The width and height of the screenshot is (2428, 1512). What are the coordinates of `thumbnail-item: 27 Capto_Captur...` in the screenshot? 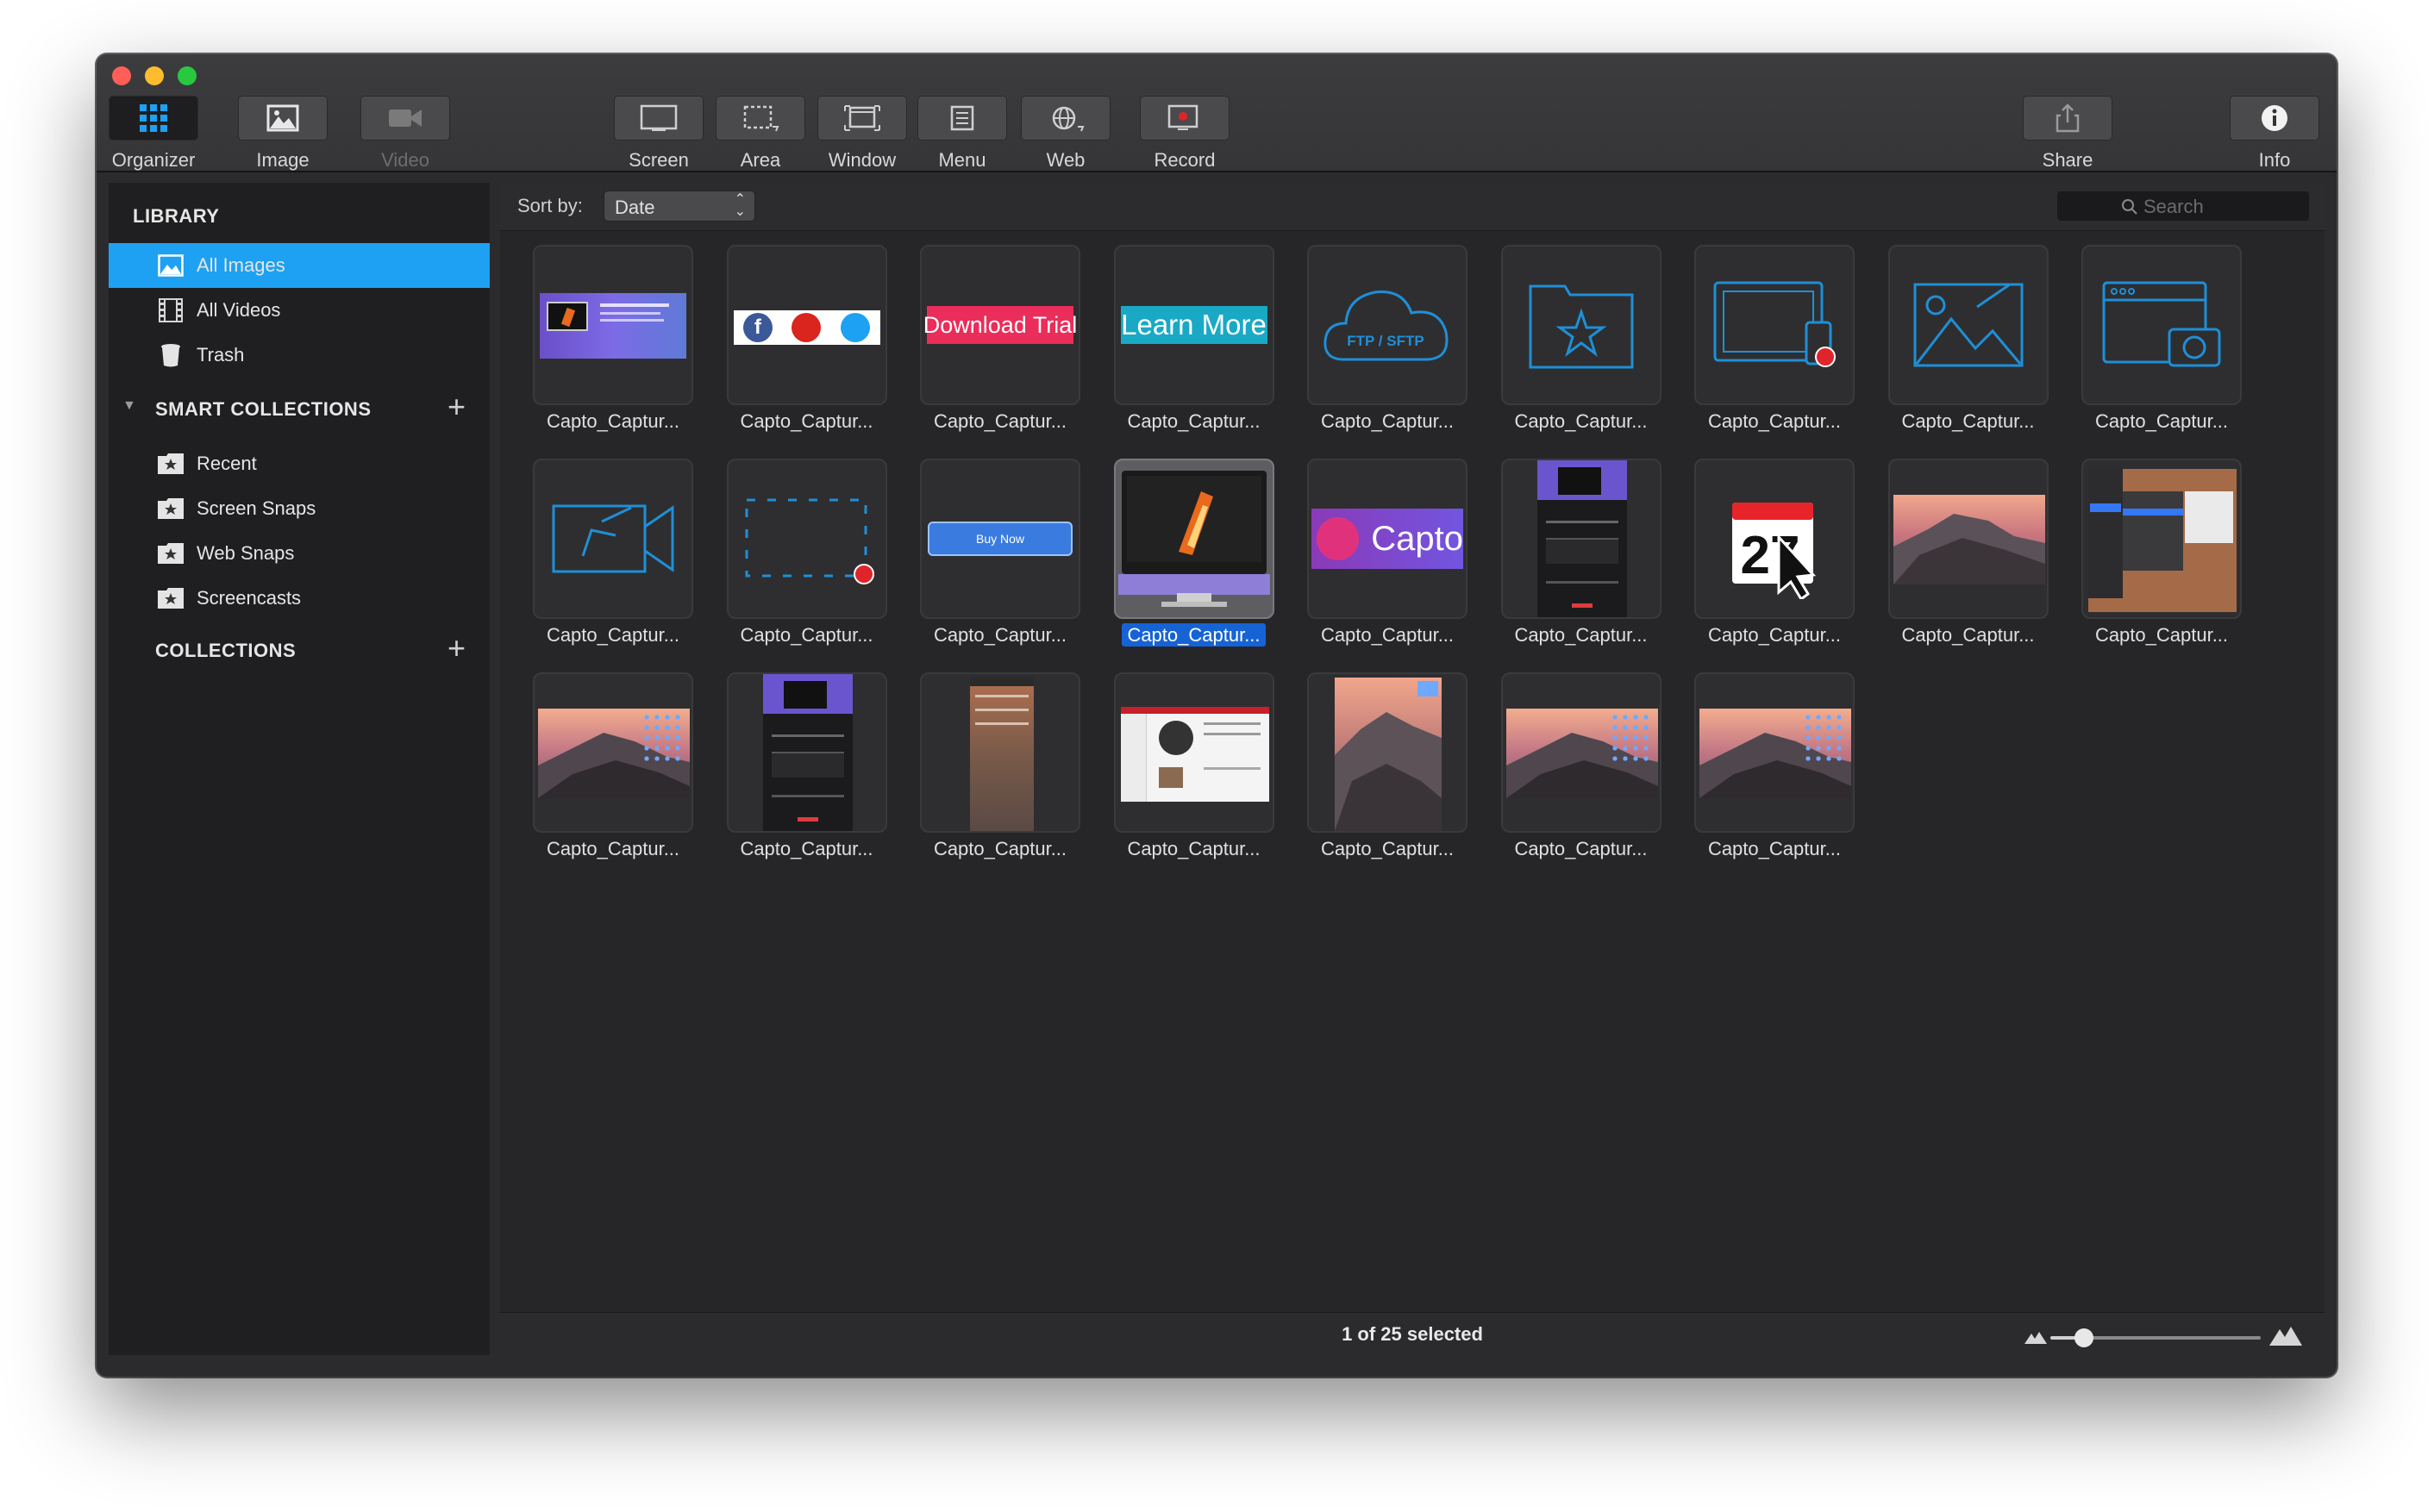 It's located at (1774, 552).